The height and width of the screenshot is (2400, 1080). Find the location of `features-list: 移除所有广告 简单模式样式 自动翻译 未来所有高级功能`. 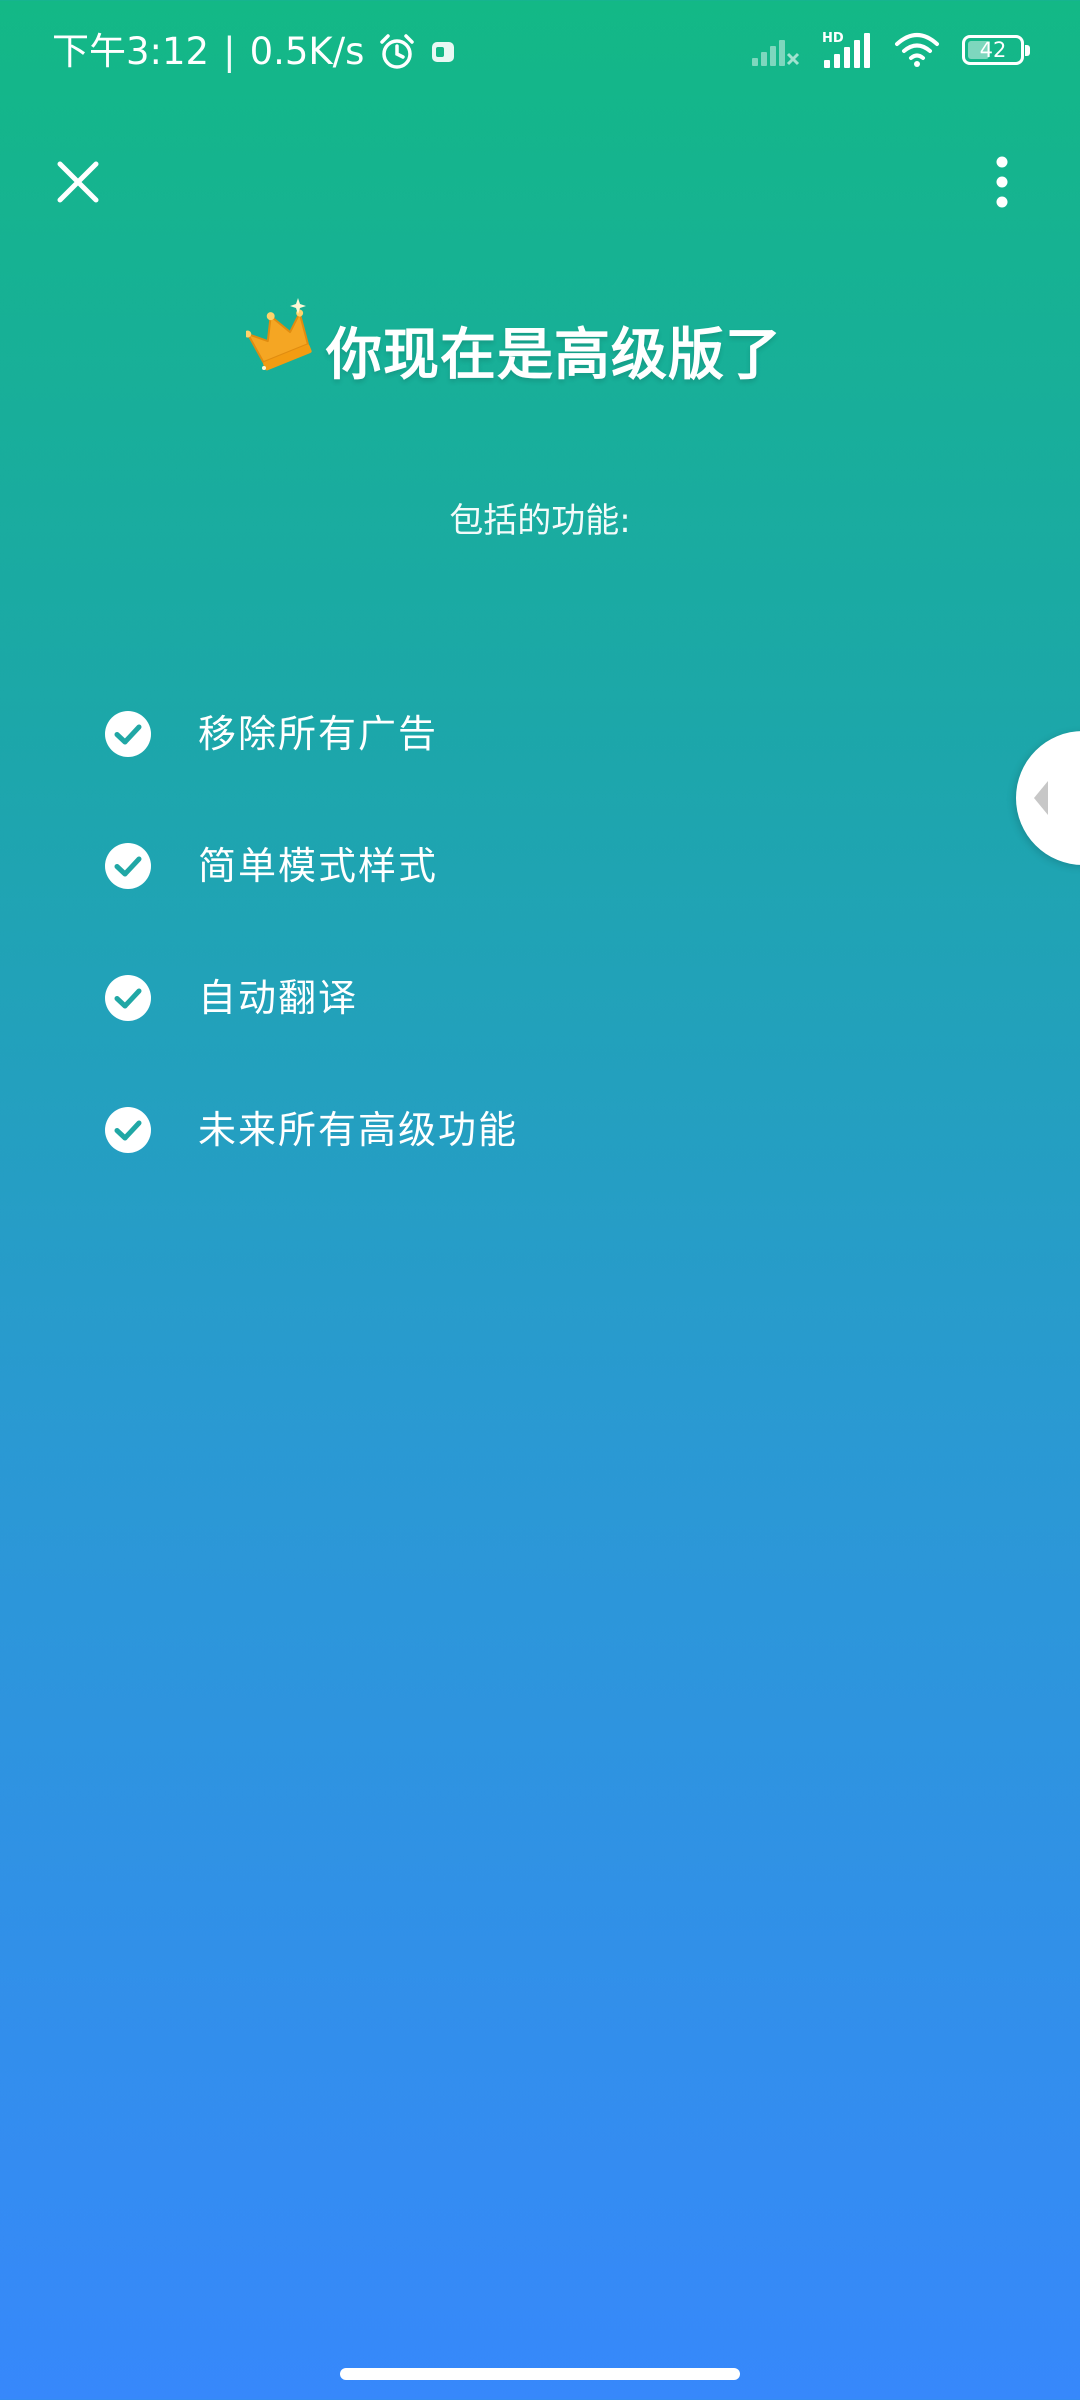

features-list: 移除所有广告 简单模式样式 自动翻译 未来所有高级功能 is located at coordinates (311, 932).